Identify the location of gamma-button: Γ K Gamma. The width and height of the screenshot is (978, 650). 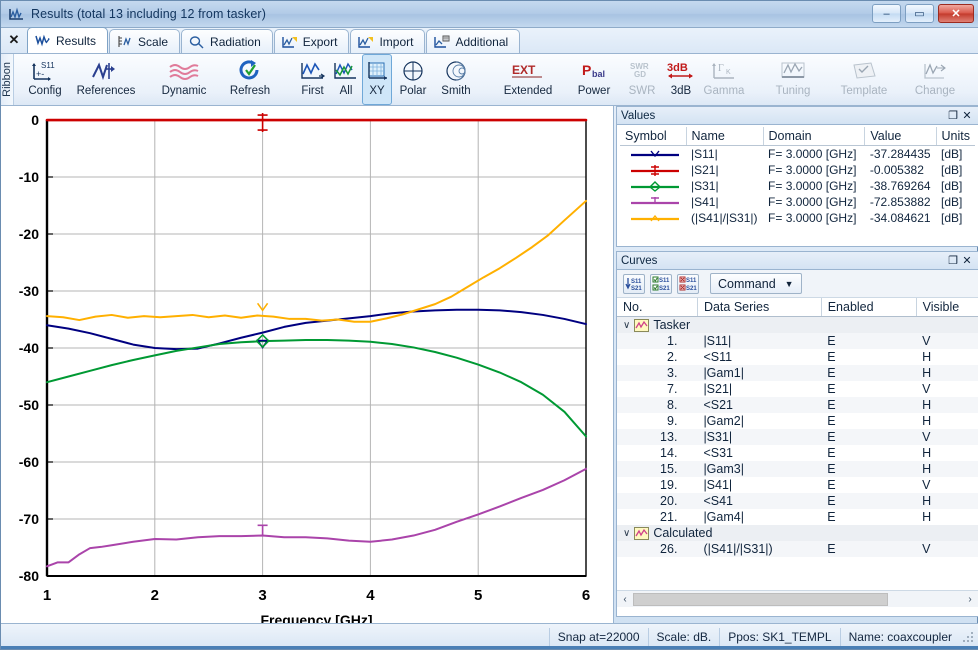
(724, 79).